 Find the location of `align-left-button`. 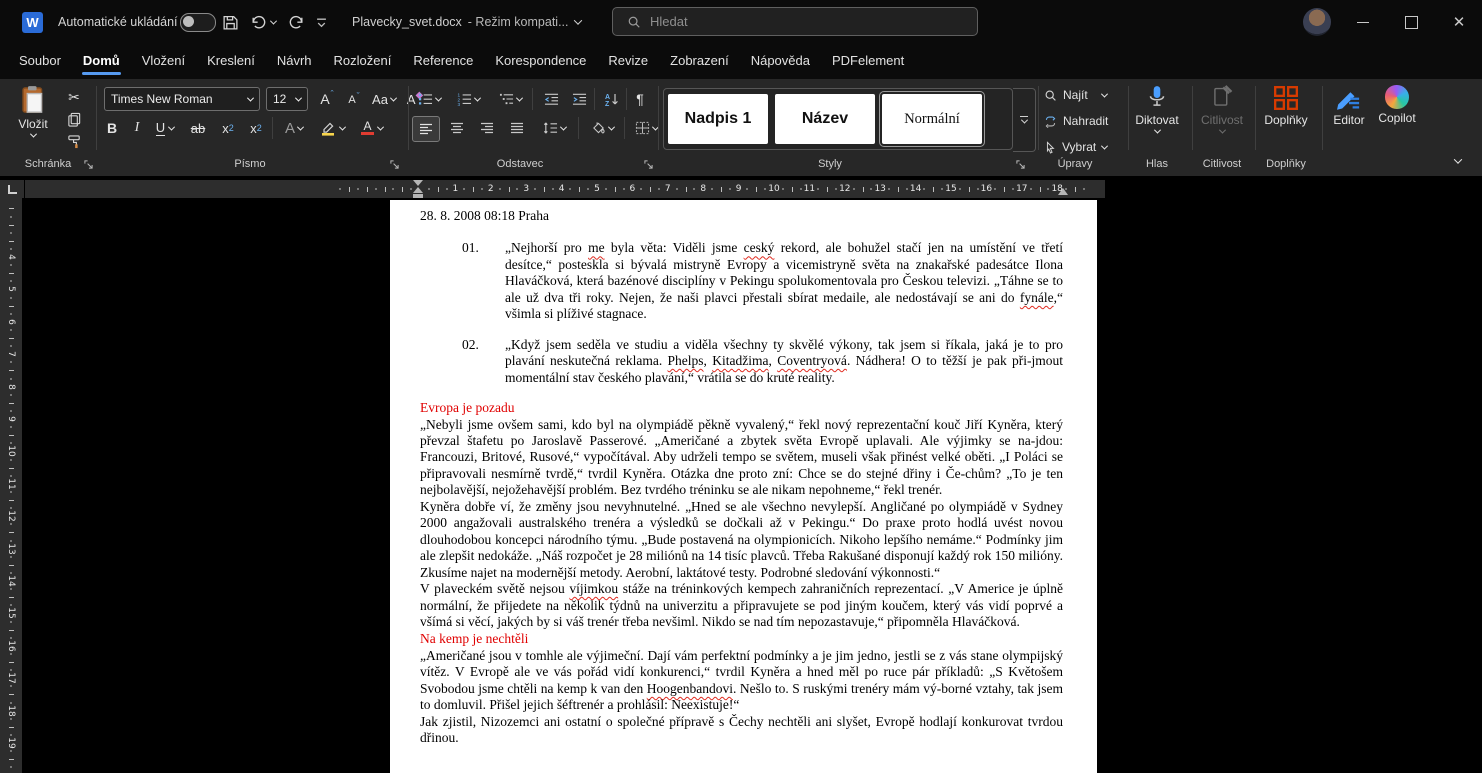

align-left-button is located at coordinates (426, 129).